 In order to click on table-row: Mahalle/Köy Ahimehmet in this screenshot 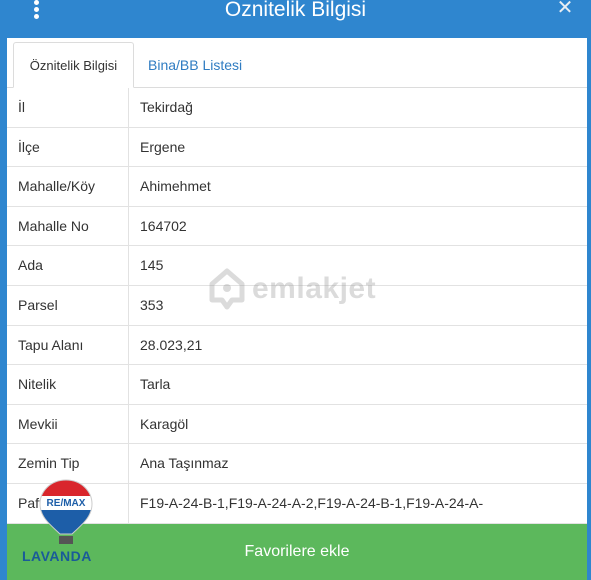, I will do `click(297, 187)`.